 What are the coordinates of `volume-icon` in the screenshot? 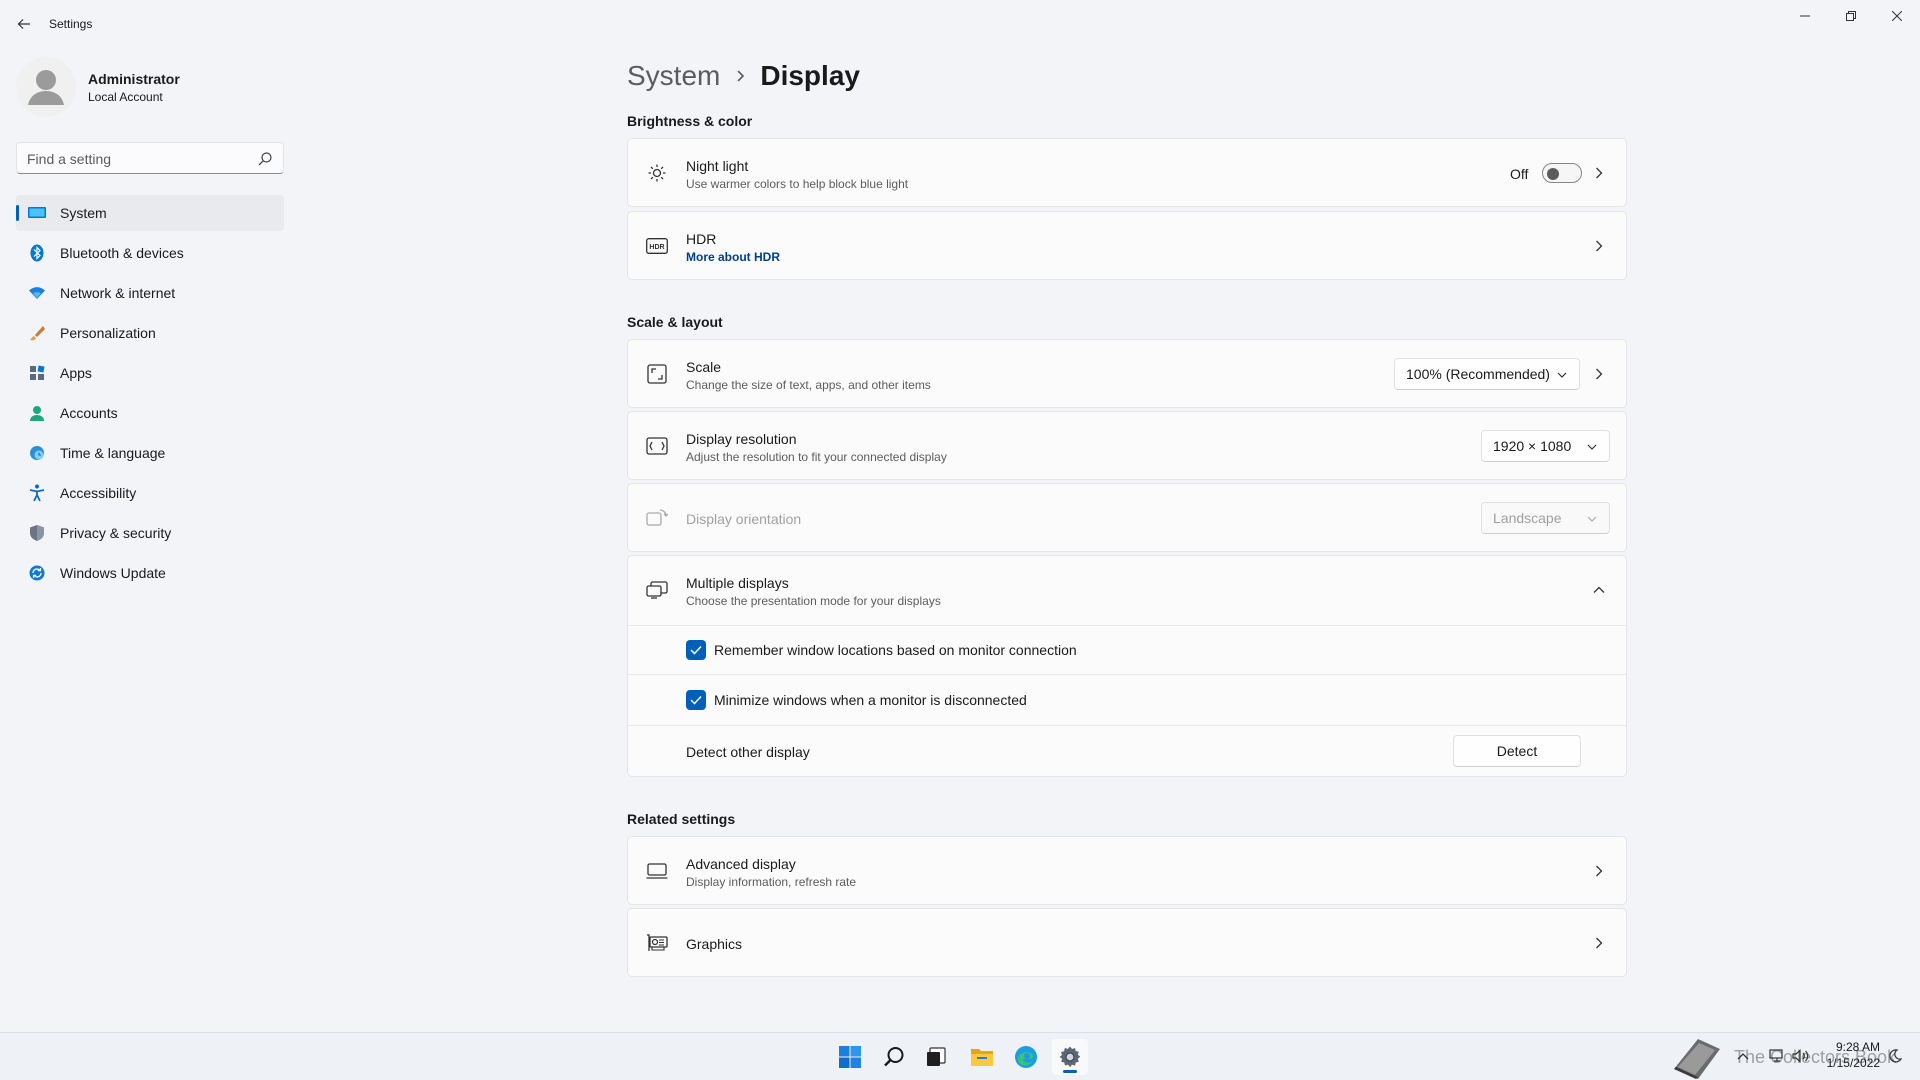 It's located at (1801, 1056).